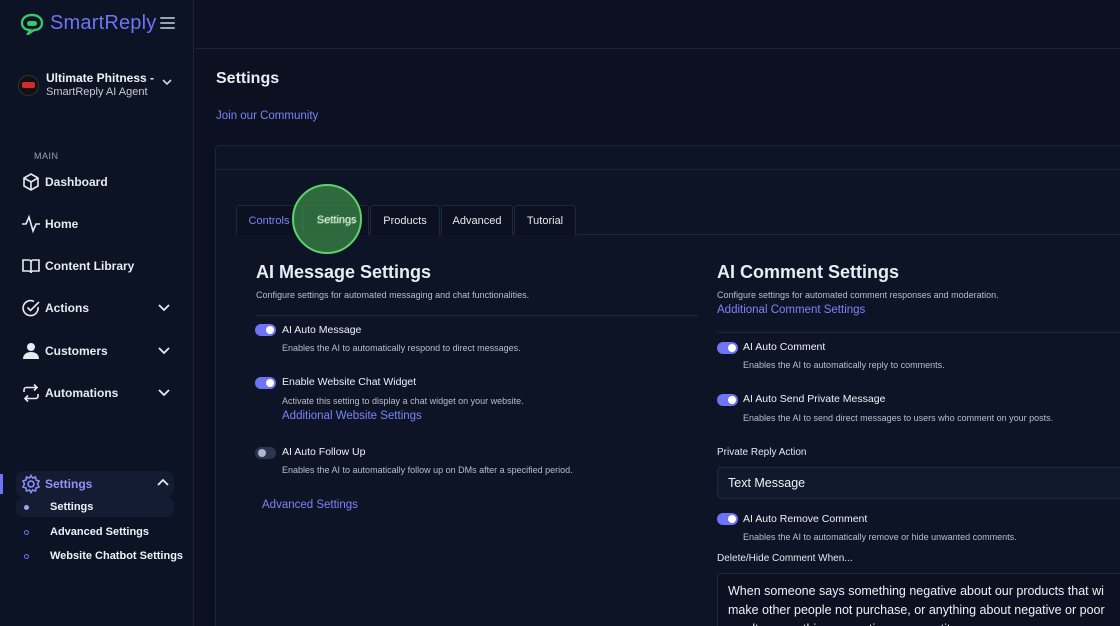  What do you see at coordinates (344, 272) in the screenshot?
I see `message-settings-title: AI Message Settings` at bounding box center [344, 272].